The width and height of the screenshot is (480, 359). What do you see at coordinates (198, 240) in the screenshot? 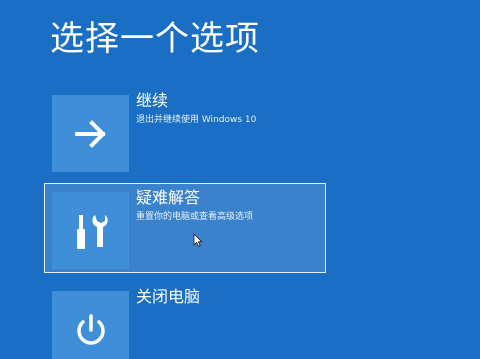
I see `mouse-cursor-icon` at bounding box center [198, 240].